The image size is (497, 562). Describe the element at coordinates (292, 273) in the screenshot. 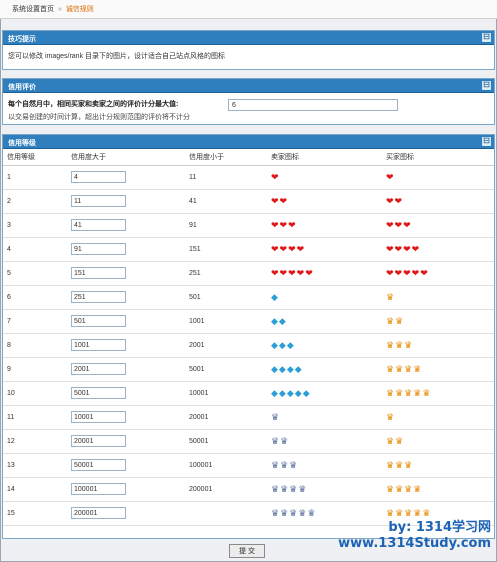

I see `seller-icon-icons: ❤ ❤ ❤ ❤ ❤` at that location.